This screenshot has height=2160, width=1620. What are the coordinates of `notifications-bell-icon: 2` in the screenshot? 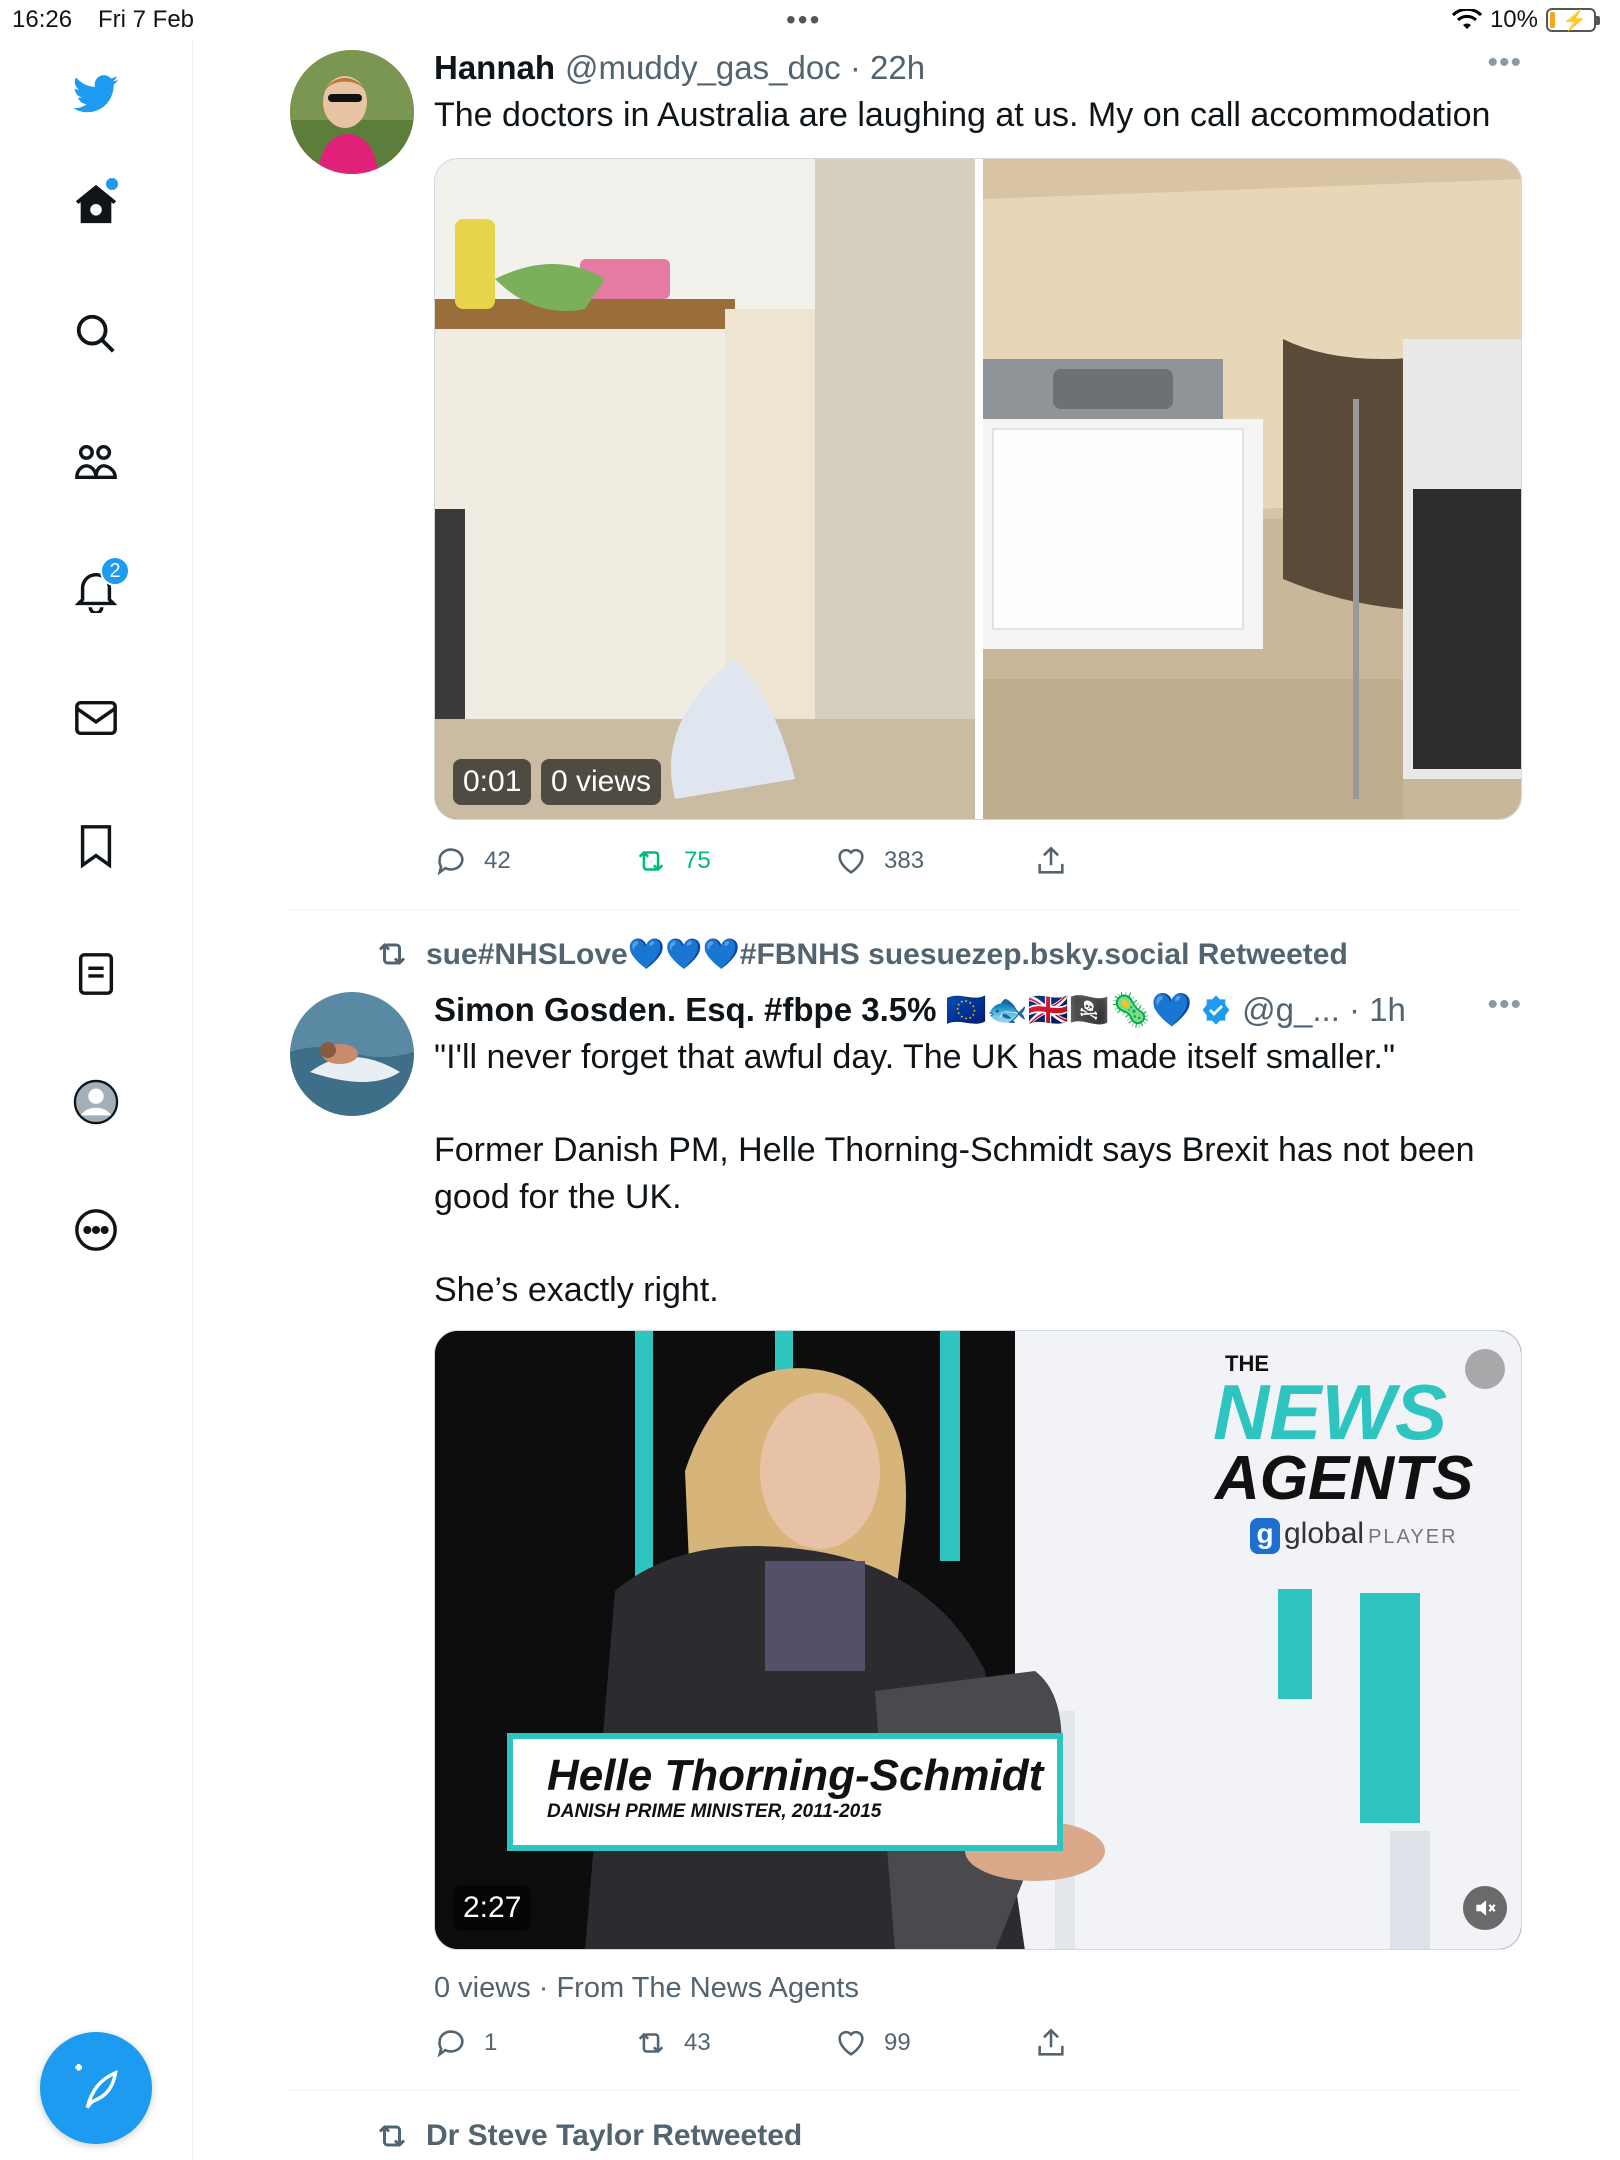 It's located at (100, 586).